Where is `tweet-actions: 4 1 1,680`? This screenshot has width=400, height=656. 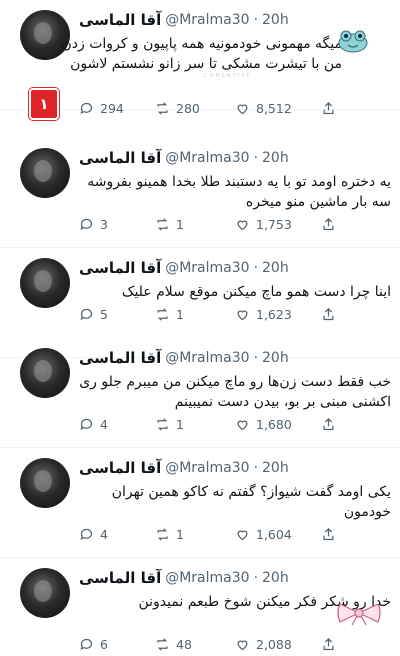
tweet-actions: 4 1 1,680 is located at coordinates (235, 424).